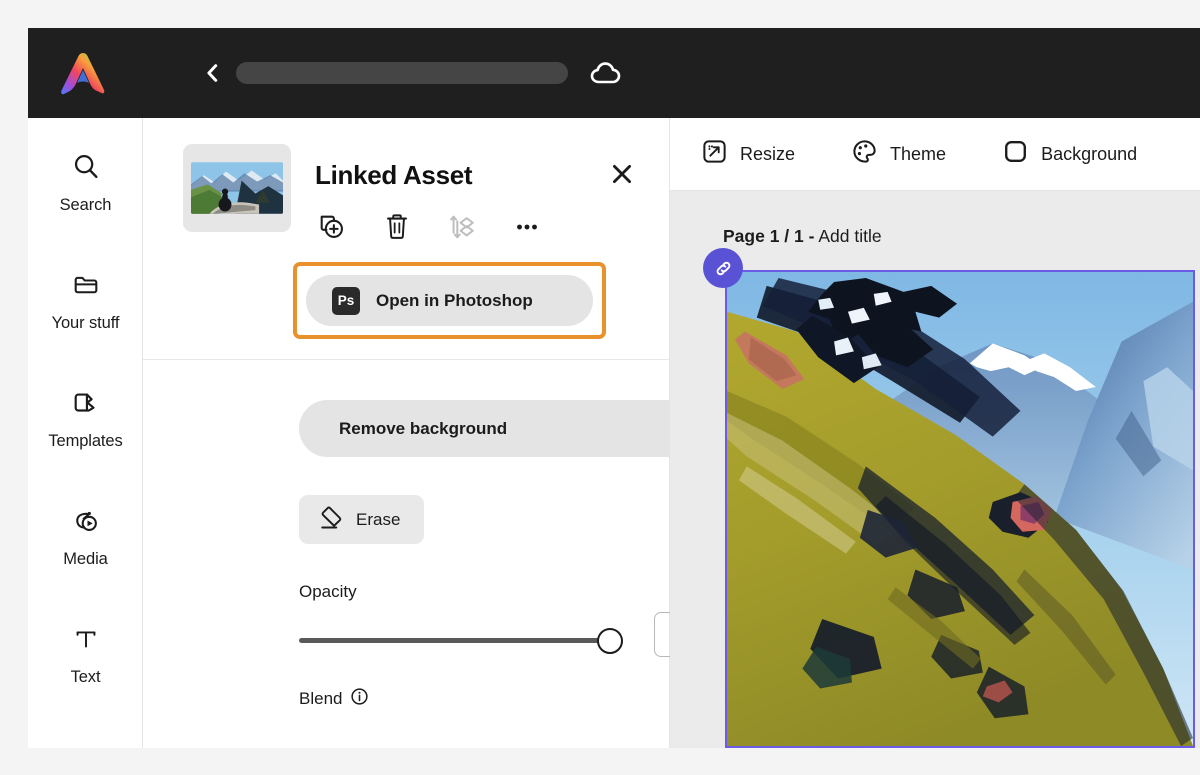 The height and width of the screenshot is (775, 1200). I want to click on search-icon, so click(86, 167).